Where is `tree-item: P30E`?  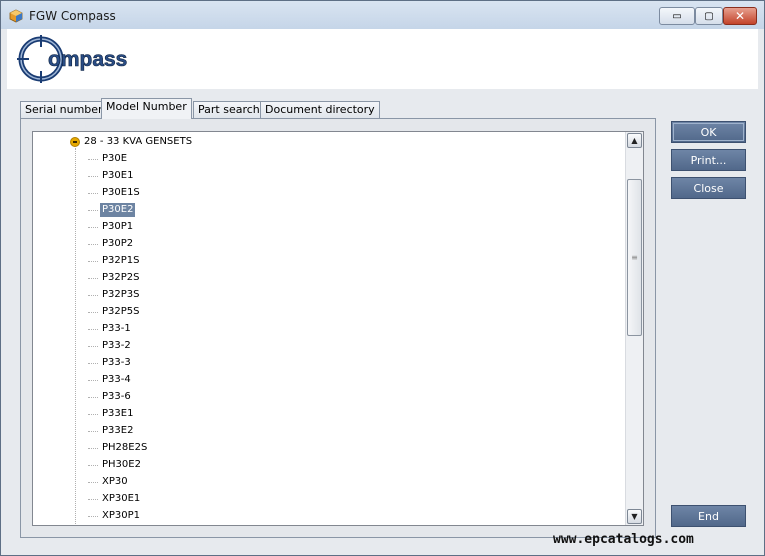 tree-item: P30E is located at coordinates (108, 159).